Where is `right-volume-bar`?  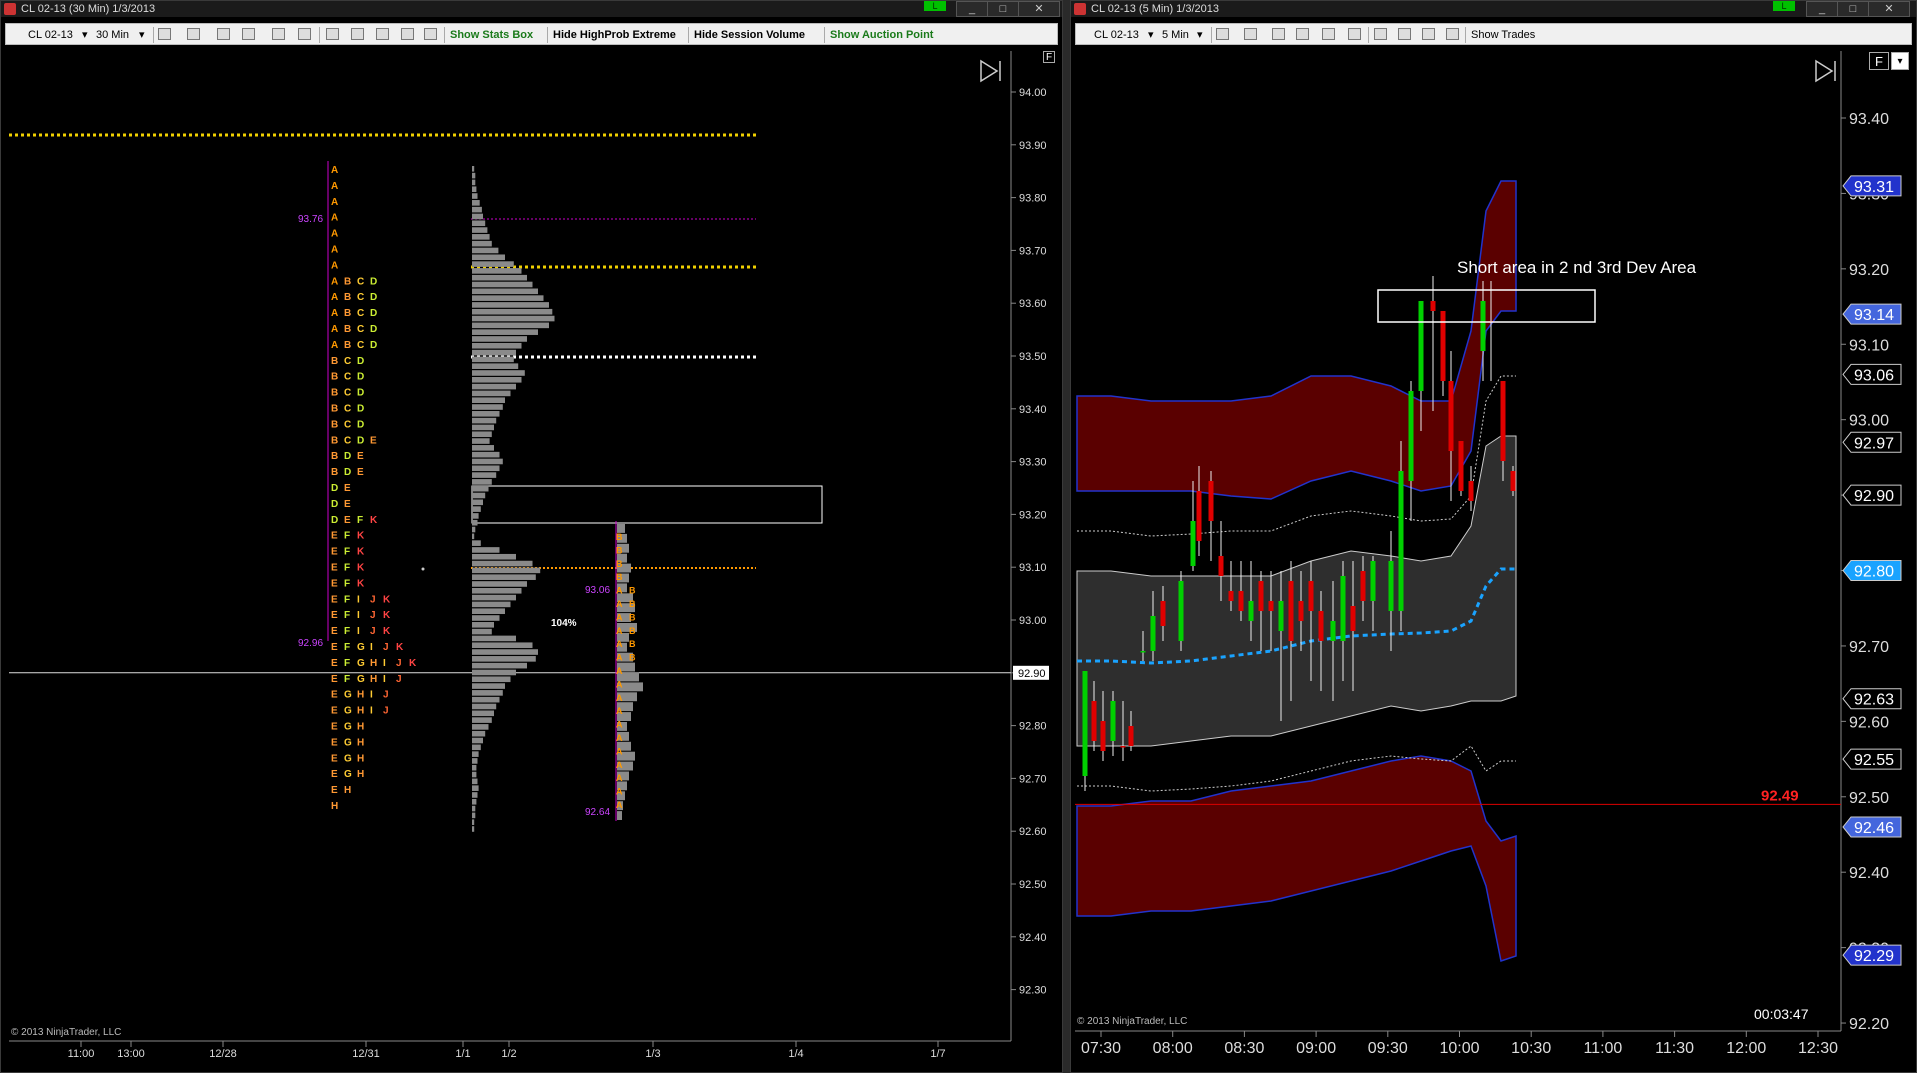
right-volume-bar is located at coordinates (619, 815).